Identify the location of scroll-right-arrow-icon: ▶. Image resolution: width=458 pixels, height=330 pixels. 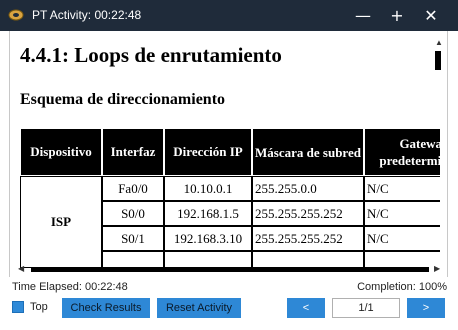
(437, 268).